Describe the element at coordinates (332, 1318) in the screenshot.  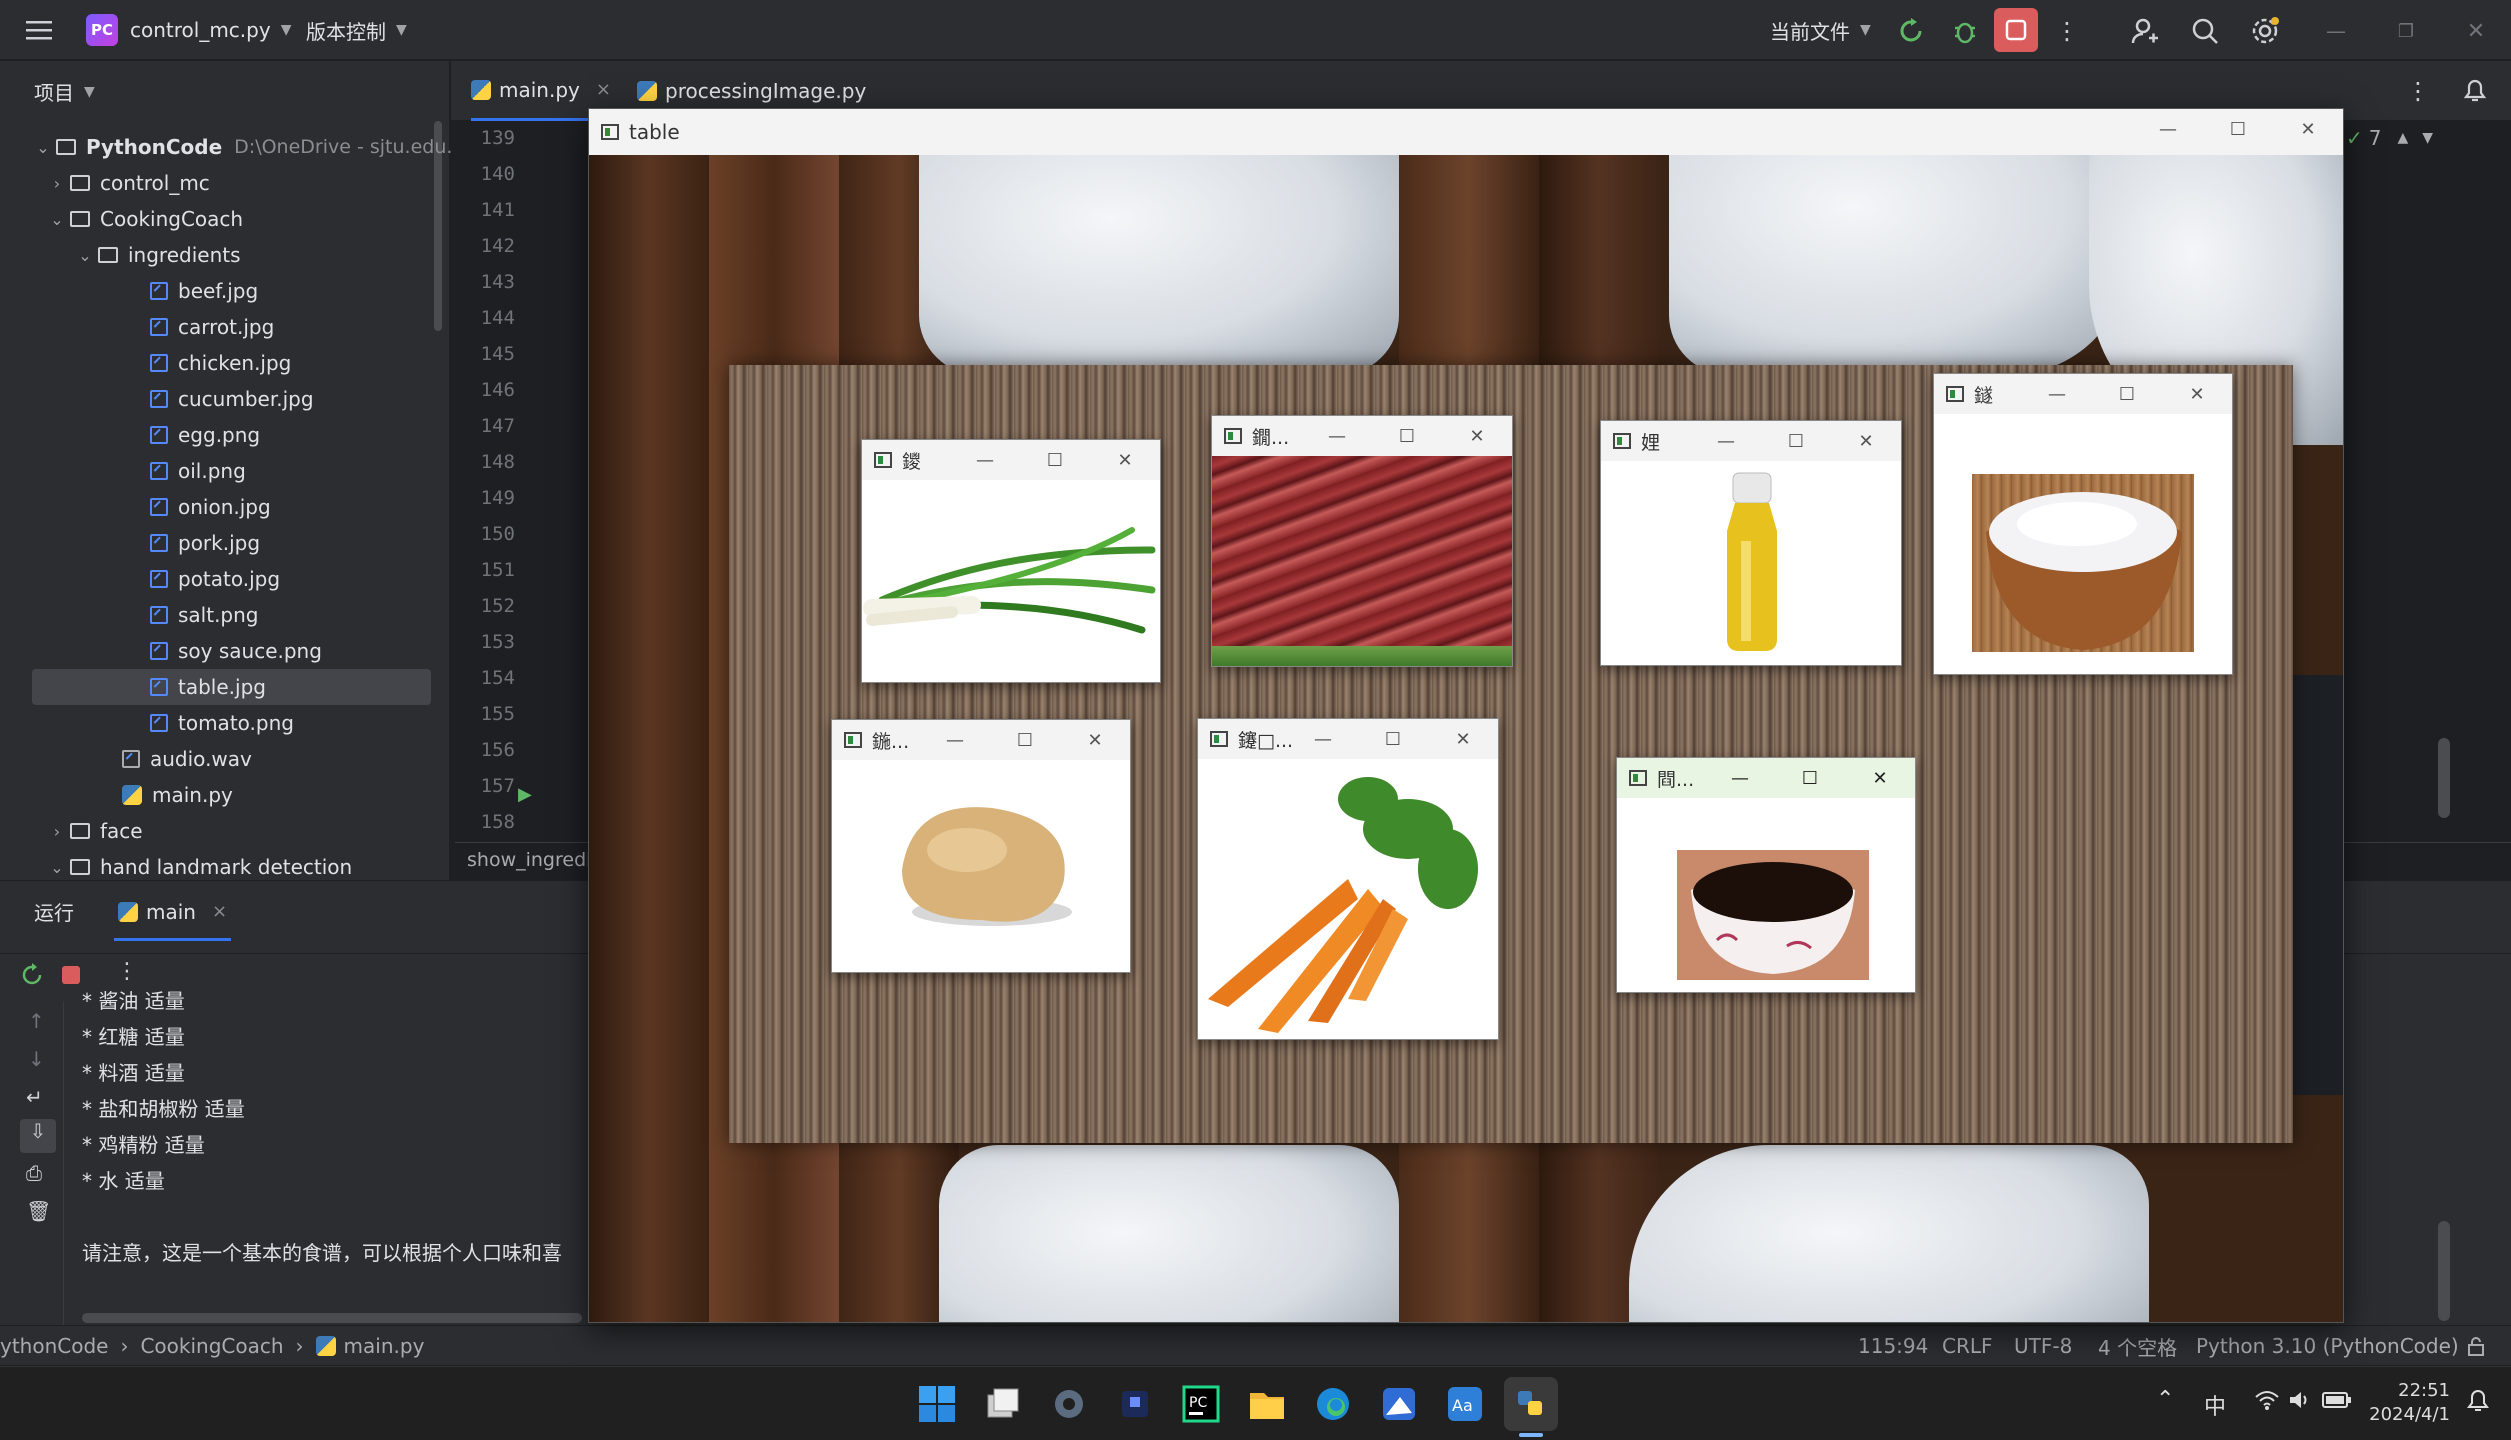
I see `console-hscrollbar` at that location.